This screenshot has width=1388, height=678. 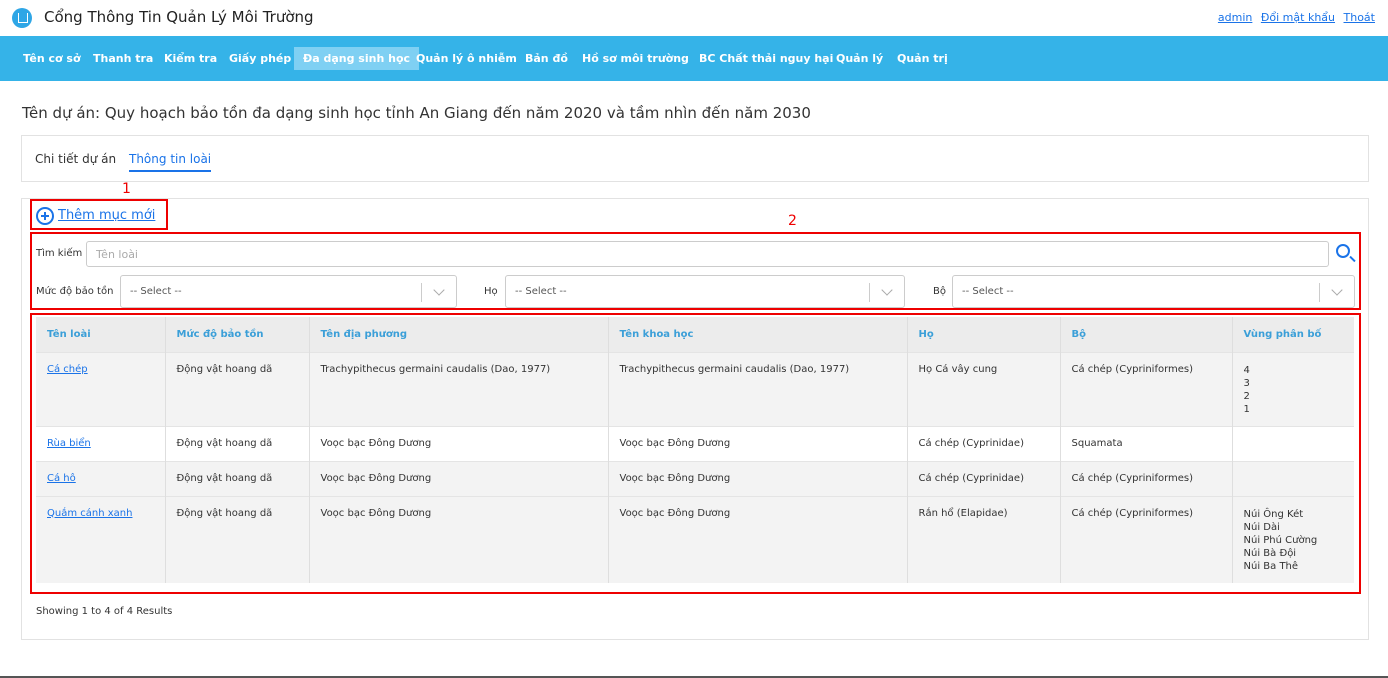 I want to click on family-value: -- Select --, so click(x=541, y=291).